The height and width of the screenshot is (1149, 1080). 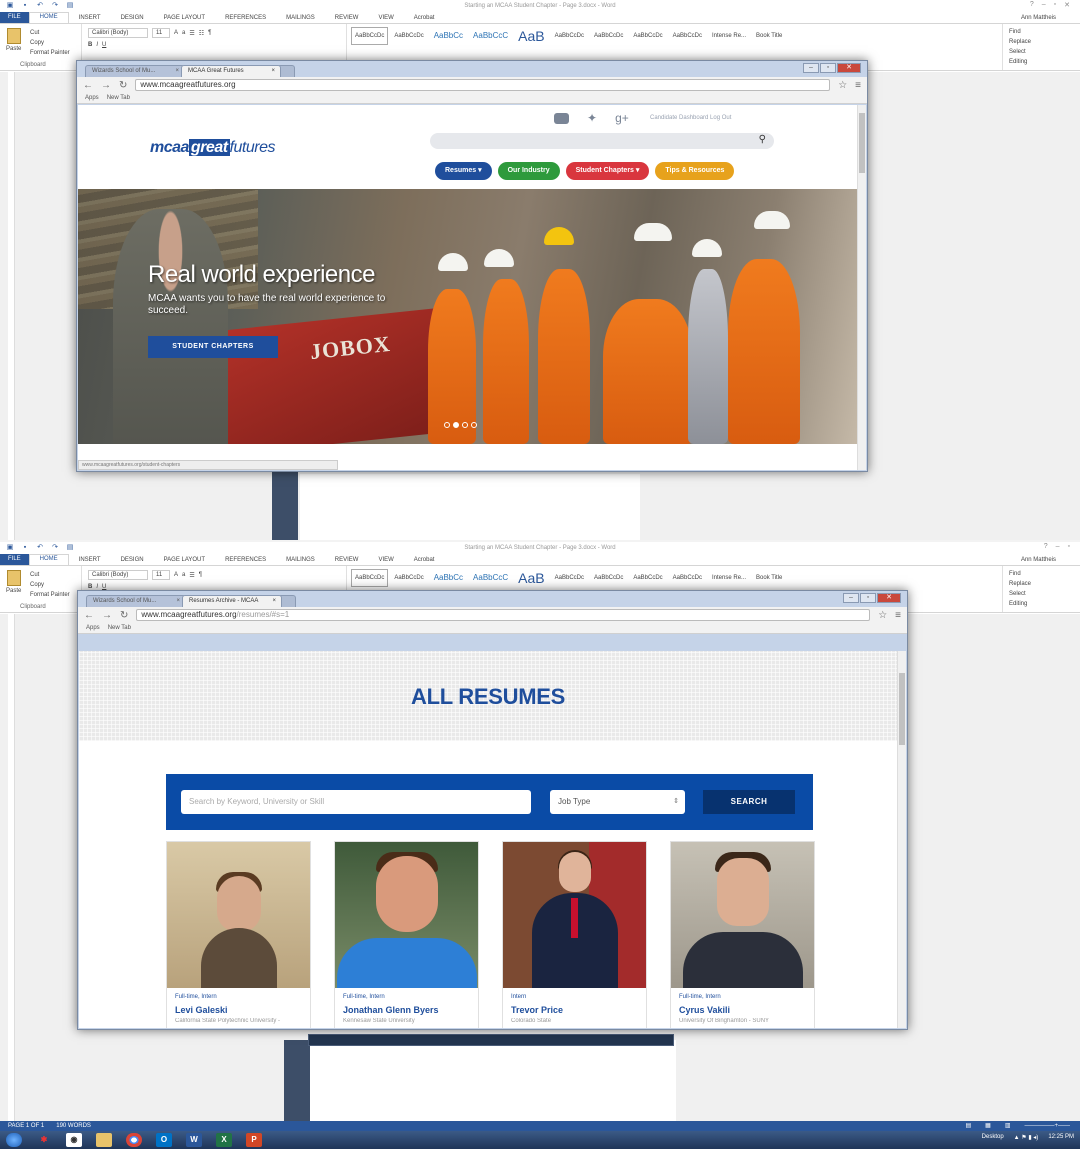 What do you see at coordinates (448, 36) in the screenshot?
I see `style-heading-1: AaBbCc` at bounding box center [448, 36].